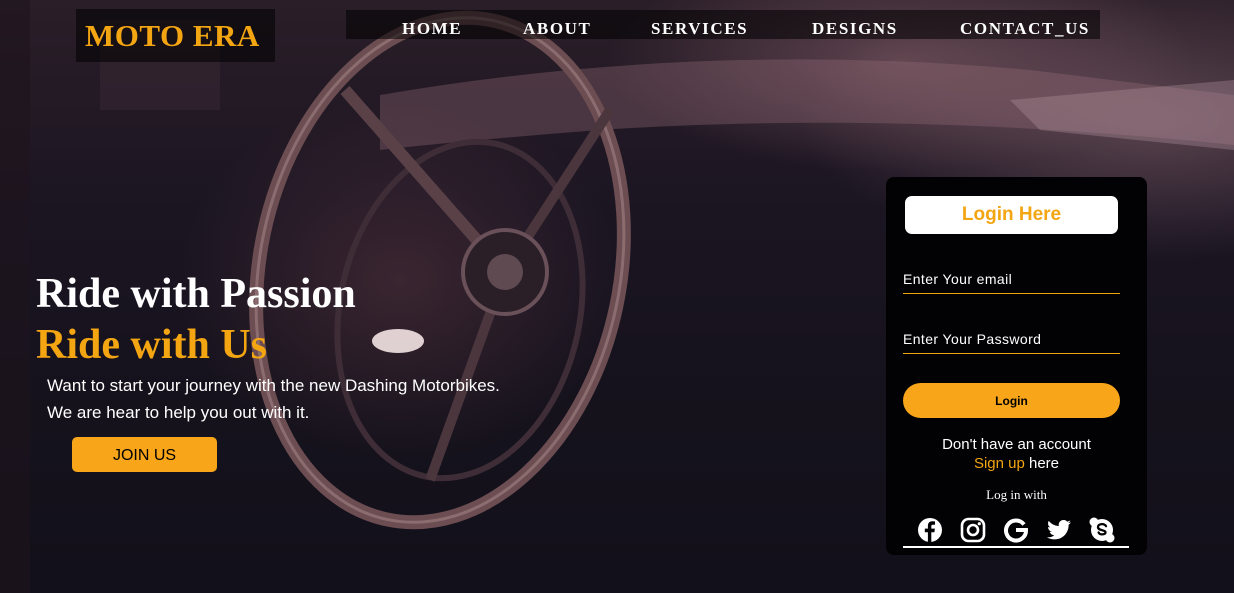 The height and width of the screenshot is (593, 1234). I want to click on facebook-icon, so click(930, 530).